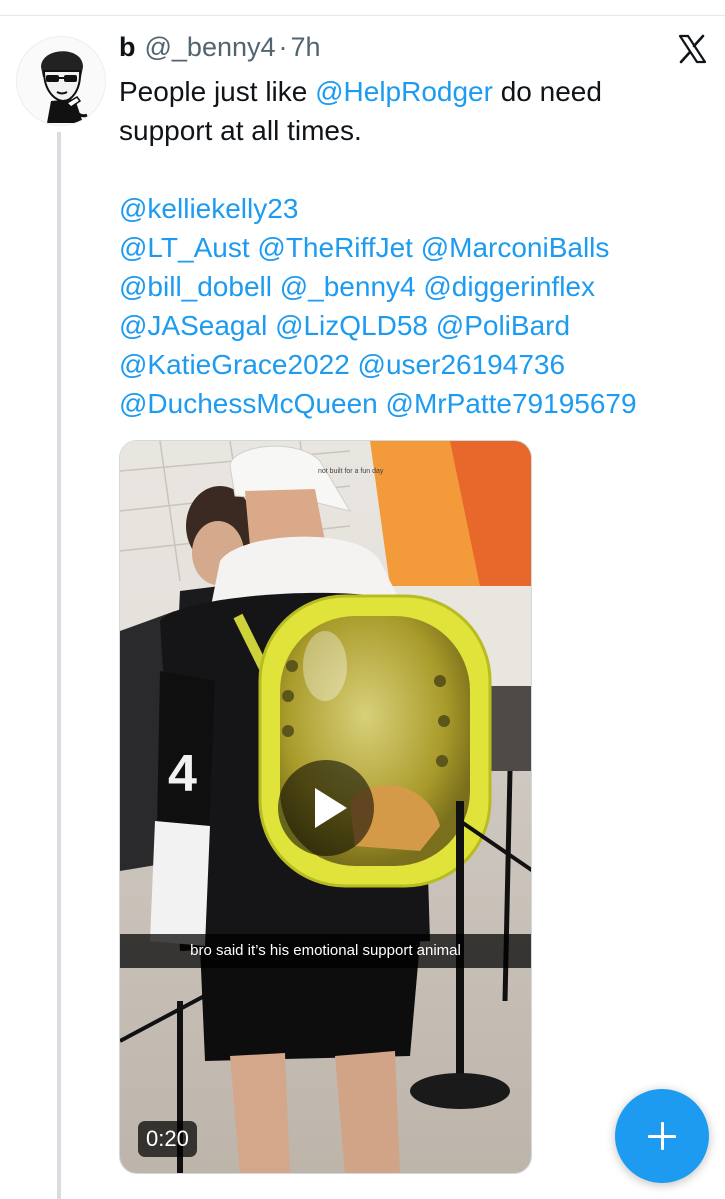 This screenshot has width=725, height=1199. I want to click on top-divider, so click(362, 15).